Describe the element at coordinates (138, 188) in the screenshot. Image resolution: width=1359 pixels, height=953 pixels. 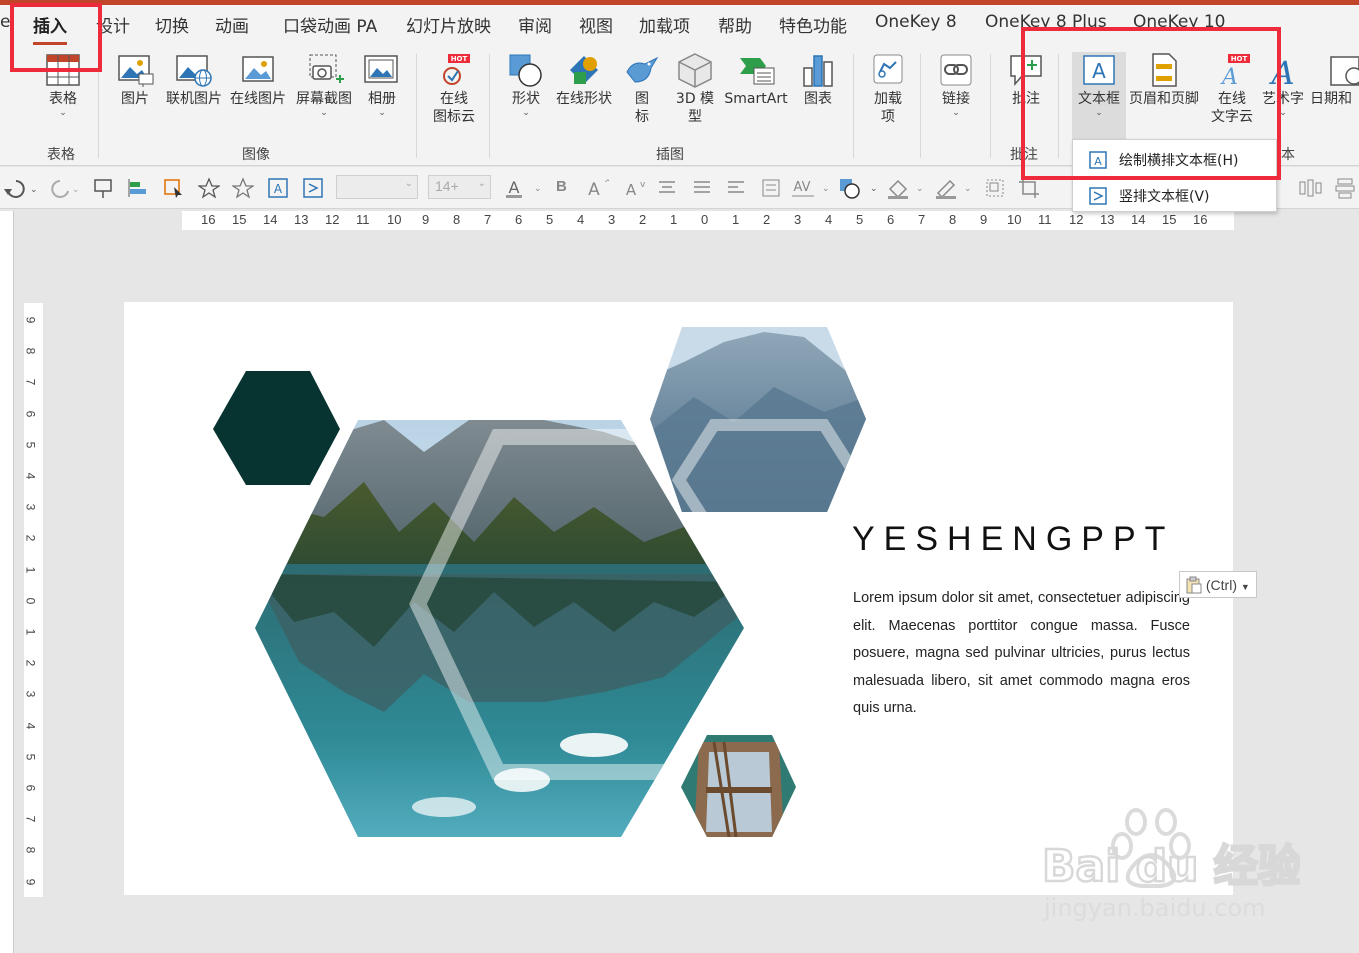
I see `align-icon` at that location.